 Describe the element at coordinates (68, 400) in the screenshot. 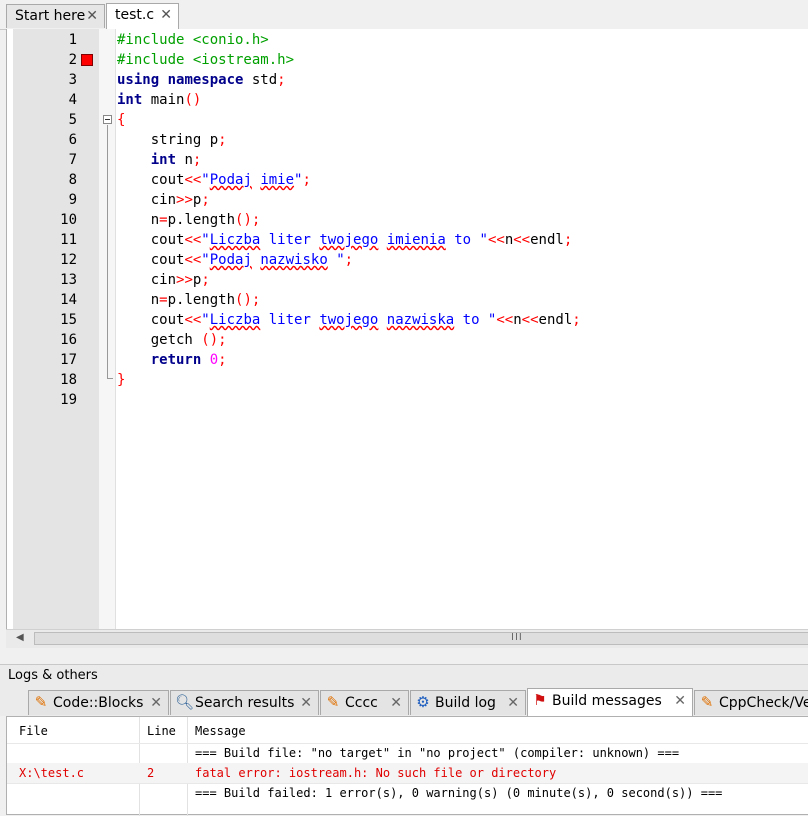

I see `line-number: 19` at that location.